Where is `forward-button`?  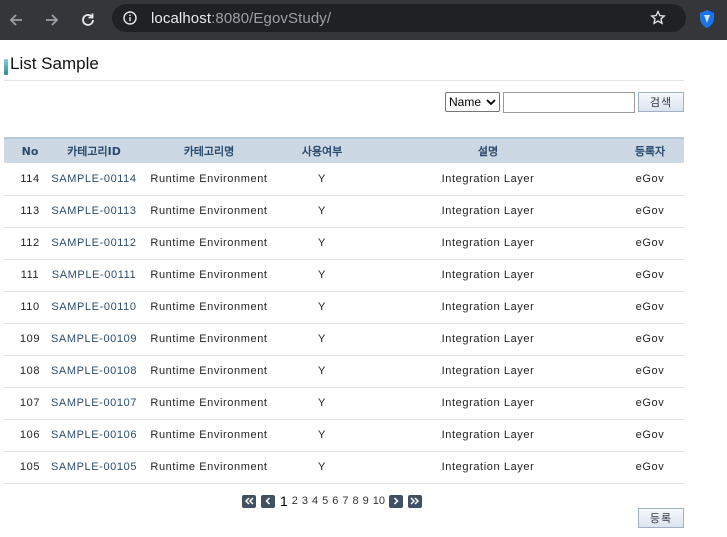 forward-button is located at coordinates (52, 20).